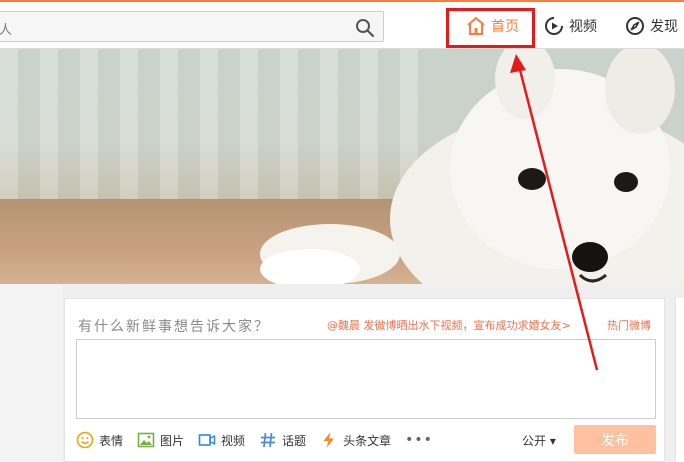 The image size is (684, 462). I want to click on compass-icon, so click(635, 26).